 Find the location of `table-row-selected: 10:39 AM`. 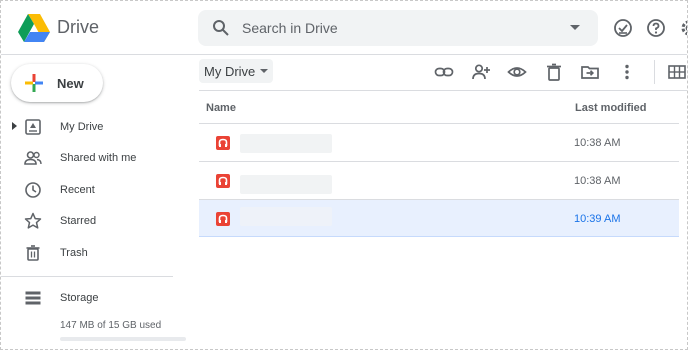

table-row-selected: 10:39 AM is located at coordinates (439, 218).